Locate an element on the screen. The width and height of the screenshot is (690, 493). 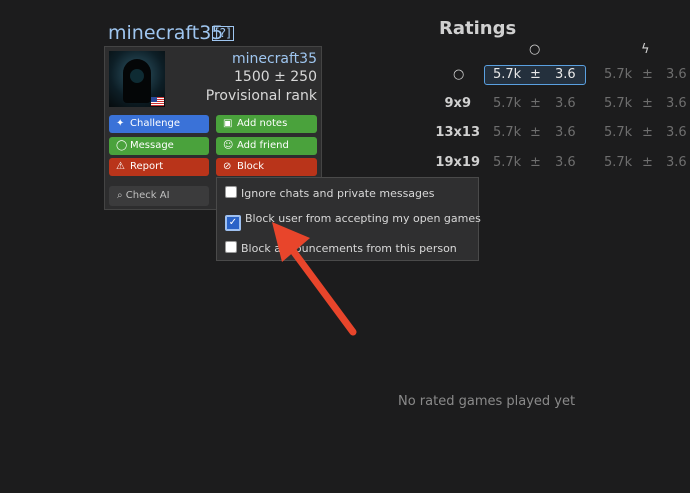
smile-icon: ☺ is located at coordinates (228, 145).